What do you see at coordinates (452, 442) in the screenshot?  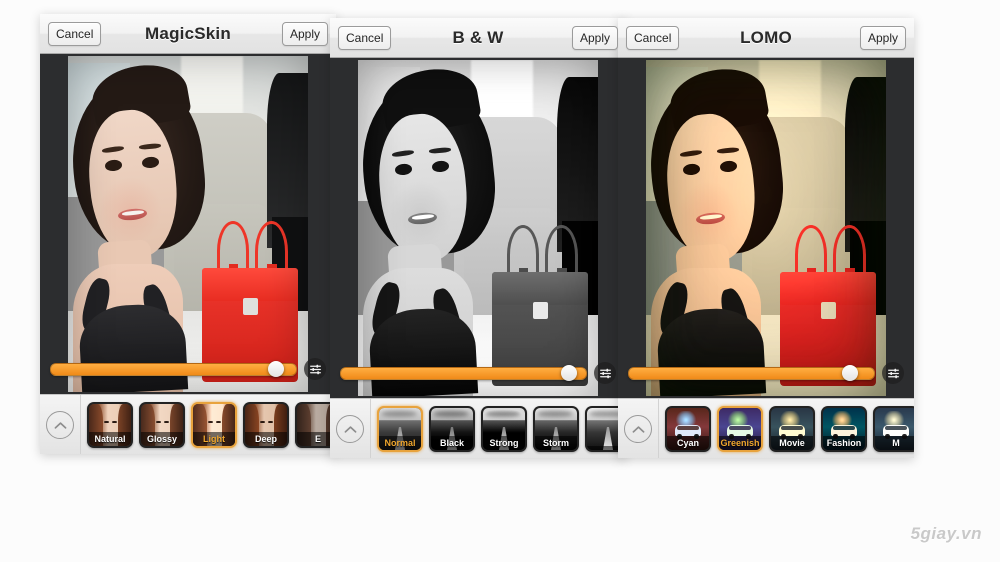 I see `filter-thumb-label: Black` at bounding box center [452, 442].